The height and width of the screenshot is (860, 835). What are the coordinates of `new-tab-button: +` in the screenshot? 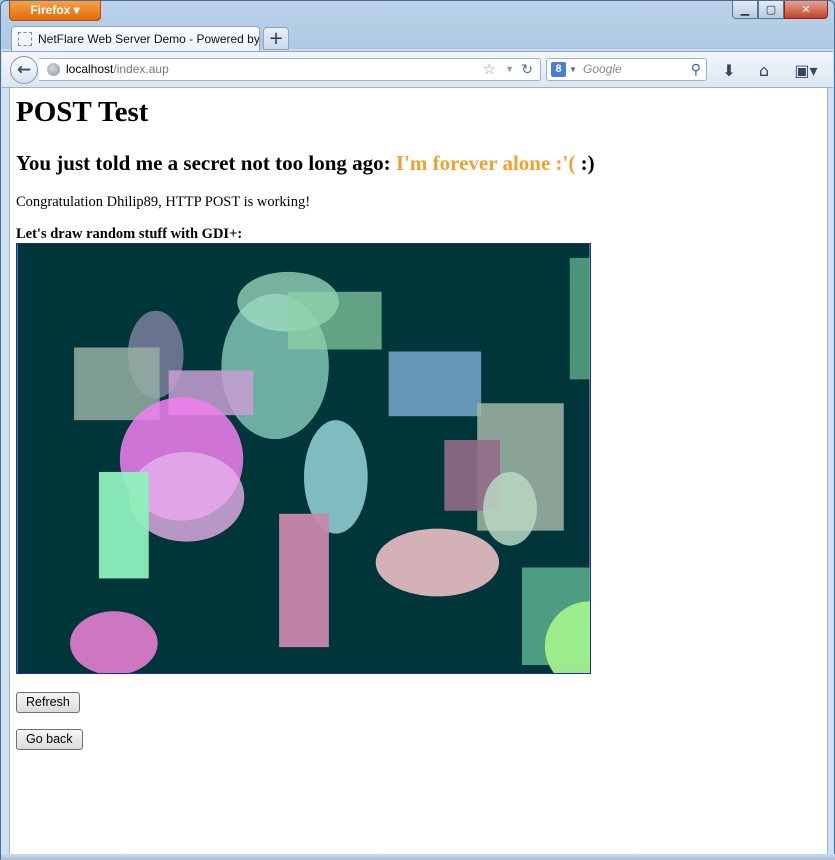 It's located at (276, 38).